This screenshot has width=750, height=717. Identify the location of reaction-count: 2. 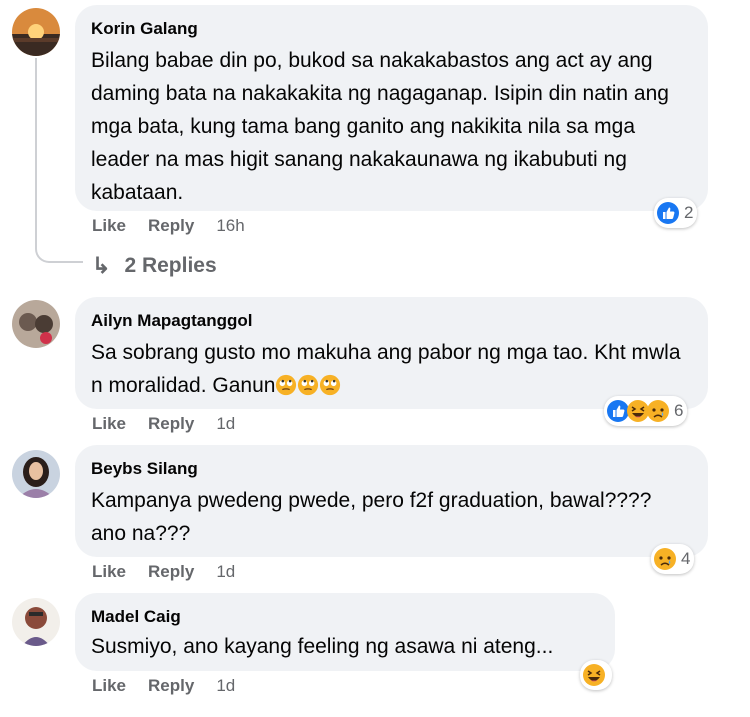
(689, 212).